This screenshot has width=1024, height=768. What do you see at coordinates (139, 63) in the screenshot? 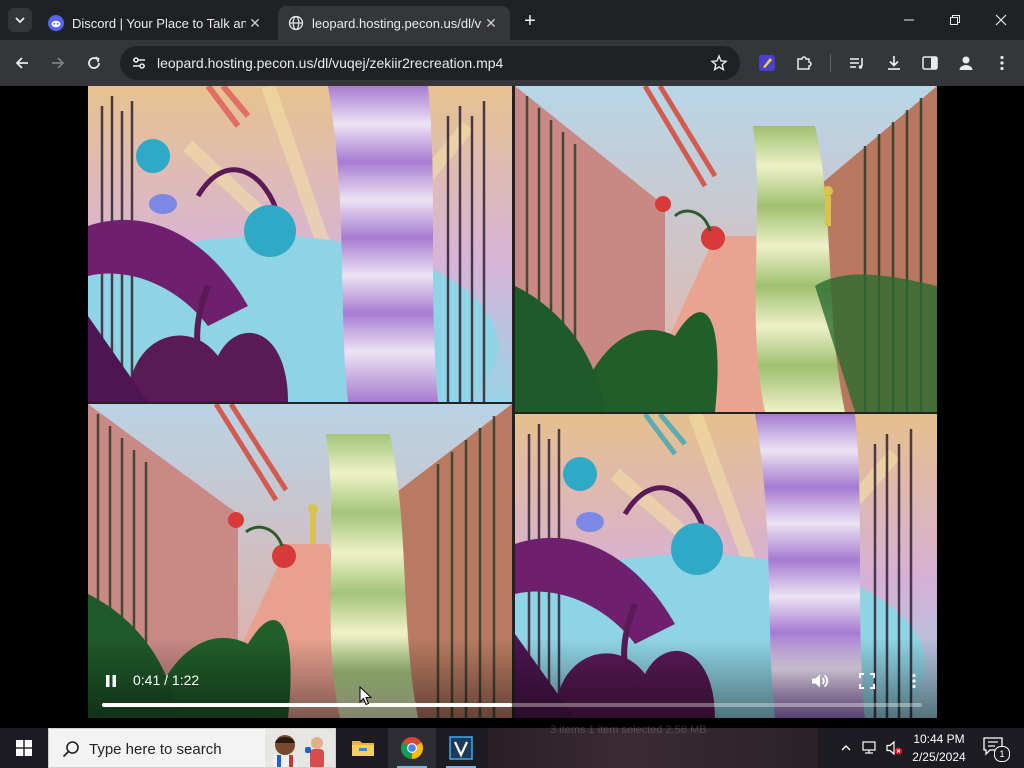
I see `site-info-icon` at bounding box center [139, 63].